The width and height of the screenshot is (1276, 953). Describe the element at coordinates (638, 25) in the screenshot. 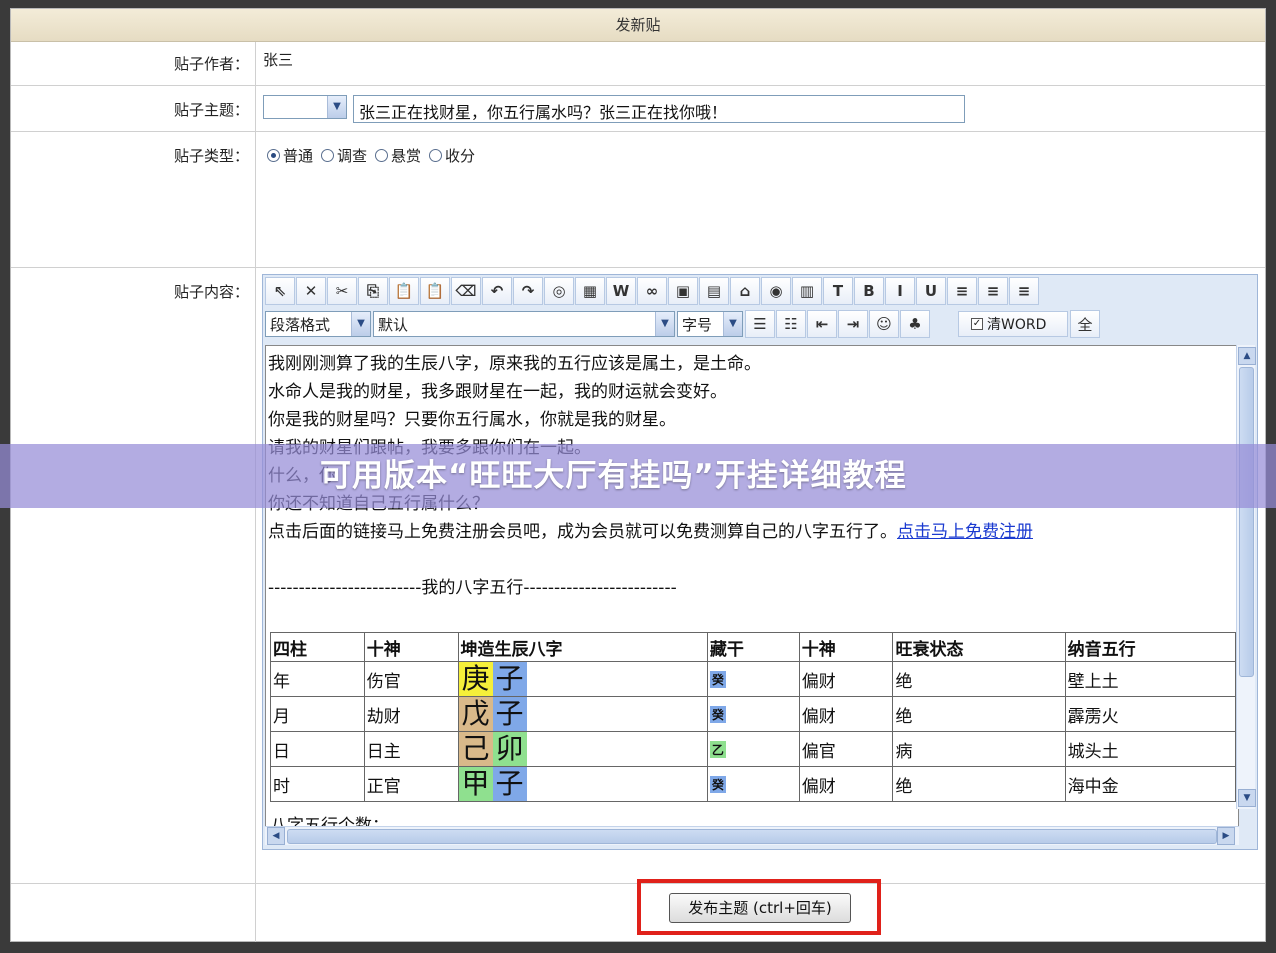

I see `form-title: 发新贴` at that location.